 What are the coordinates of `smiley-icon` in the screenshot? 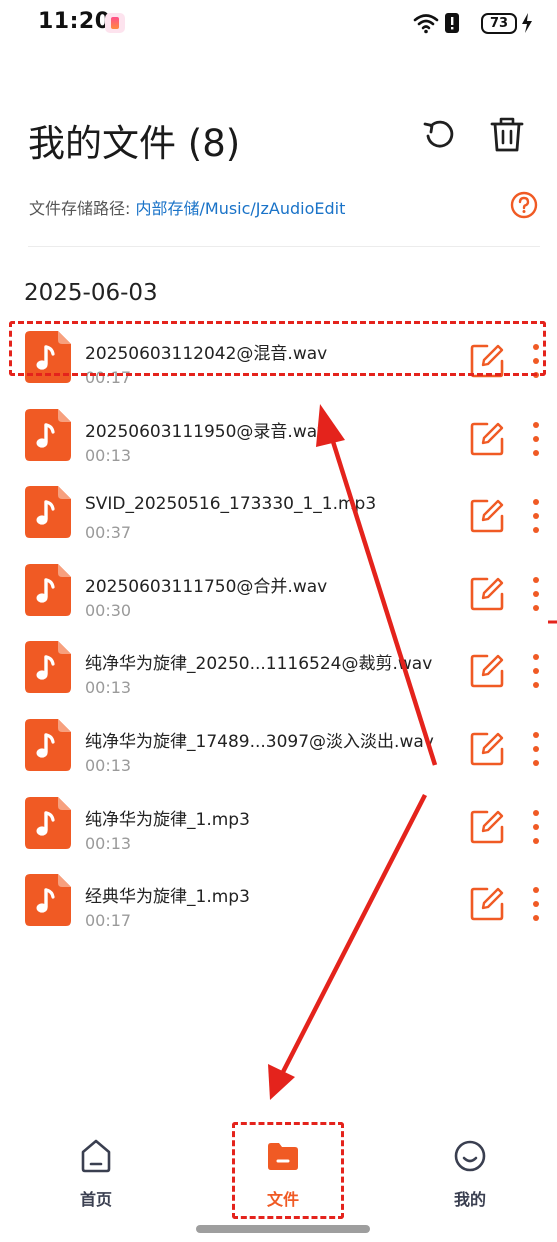 It's located at (470, 1156).